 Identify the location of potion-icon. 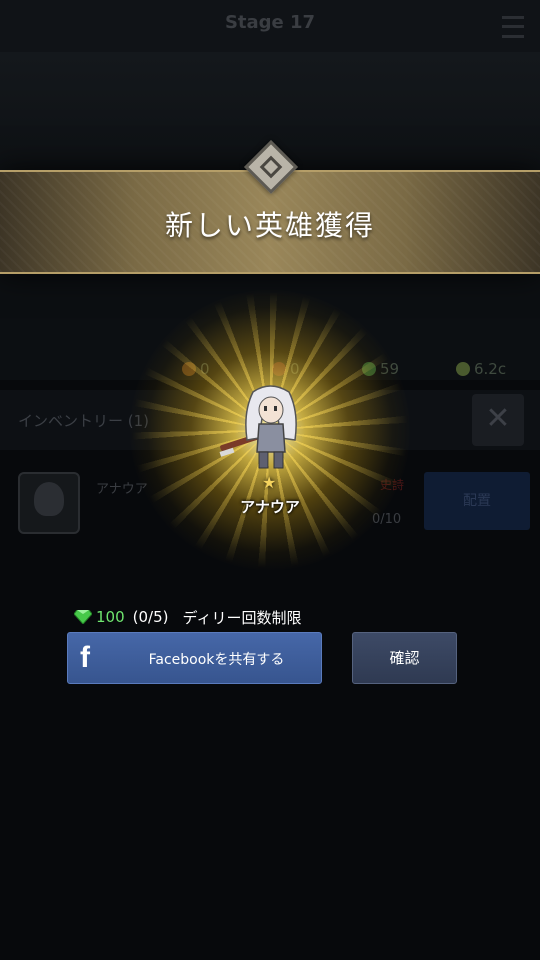
(463, 369).